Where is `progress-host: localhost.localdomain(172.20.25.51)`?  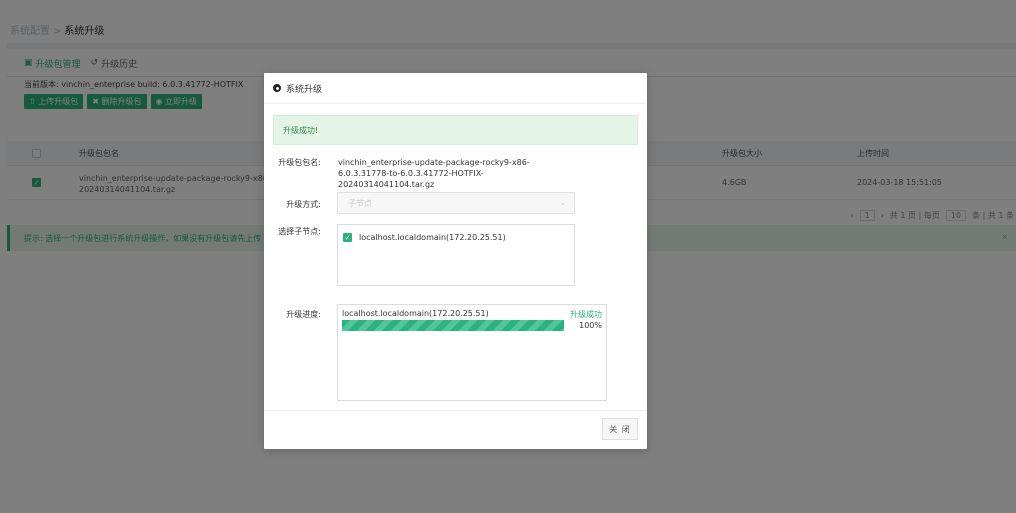 progress-host: localhost.localdomain(172.20.25.51) is located at coordinates (415, 313).